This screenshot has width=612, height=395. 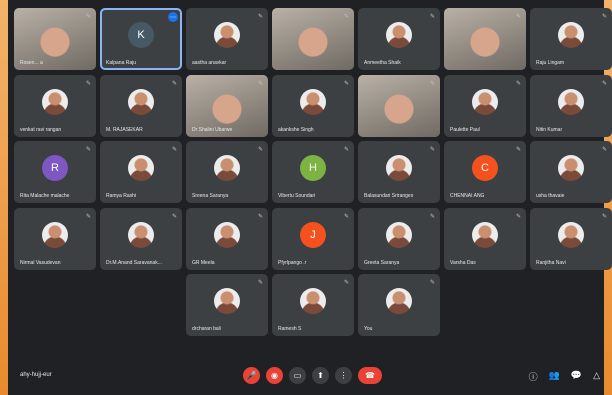 I want to click on participant-tile: ✎ Anmeetha Shaik, so click(x=399, y=39).